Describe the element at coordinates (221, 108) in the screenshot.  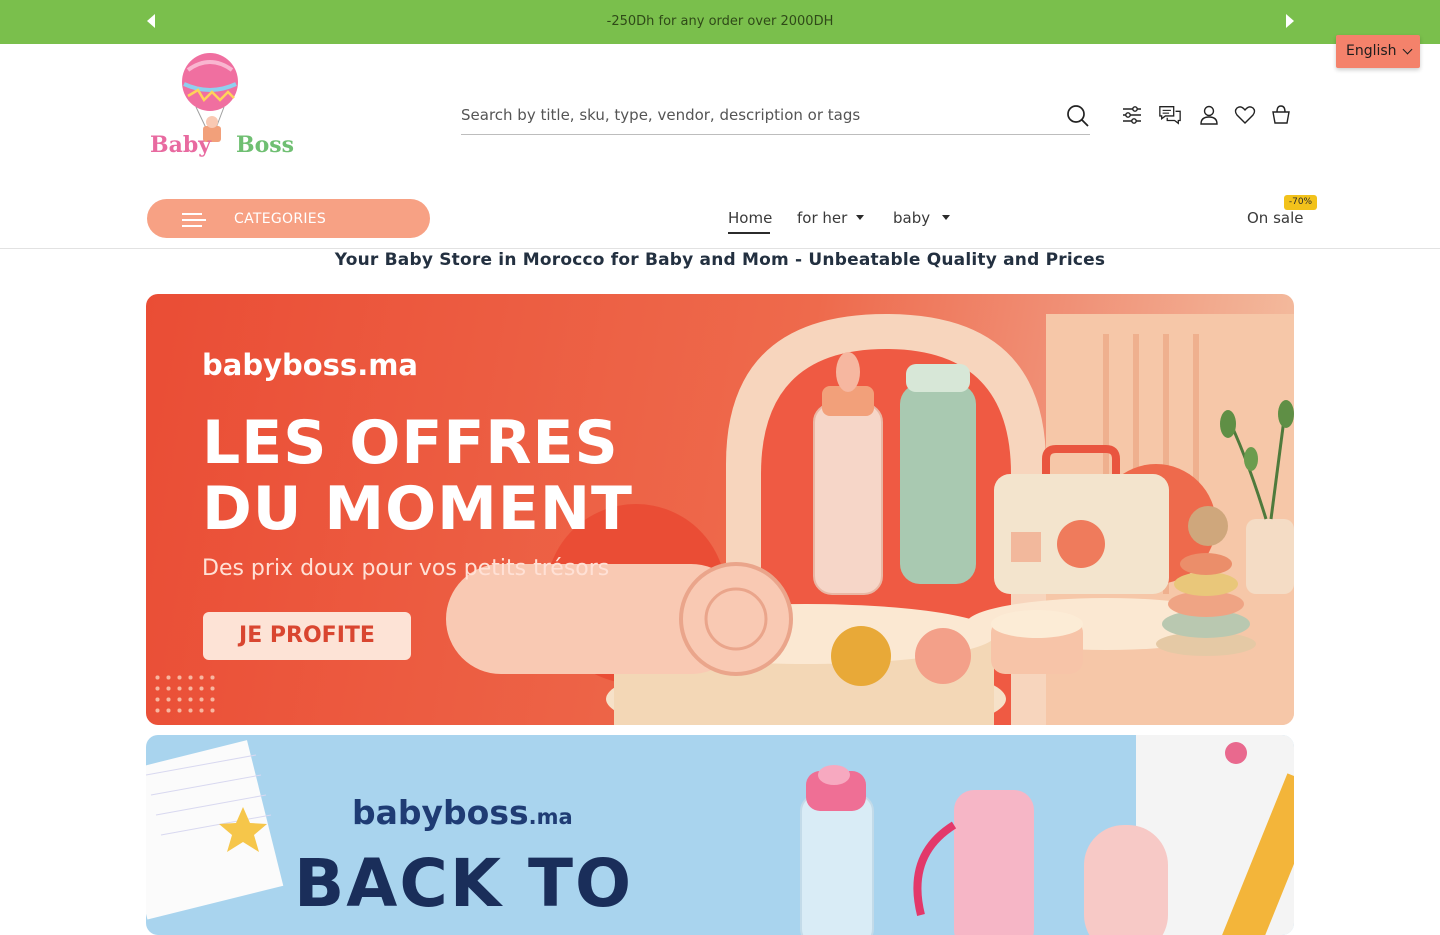
I see `store-logo: Baby Boss` at that location.